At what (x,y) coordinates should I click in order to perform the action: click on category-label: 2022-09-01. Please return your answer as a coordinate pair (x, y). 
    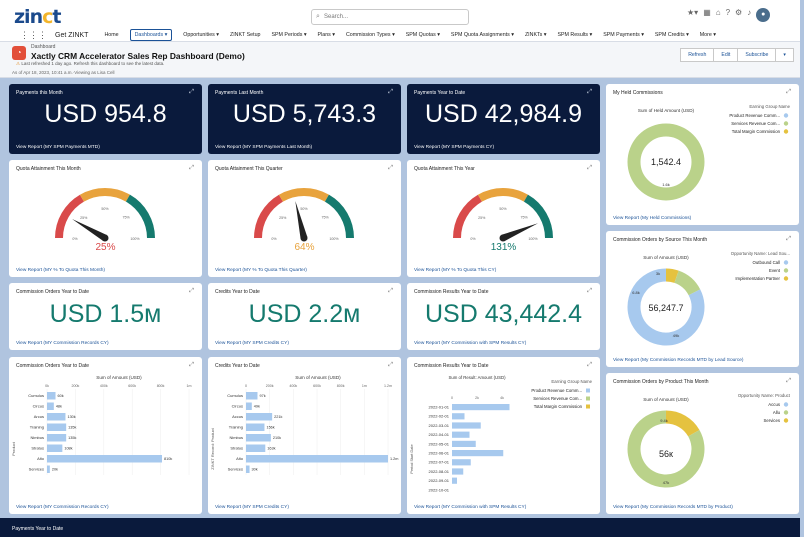
    Looking at the image, I should click on (439, 480).